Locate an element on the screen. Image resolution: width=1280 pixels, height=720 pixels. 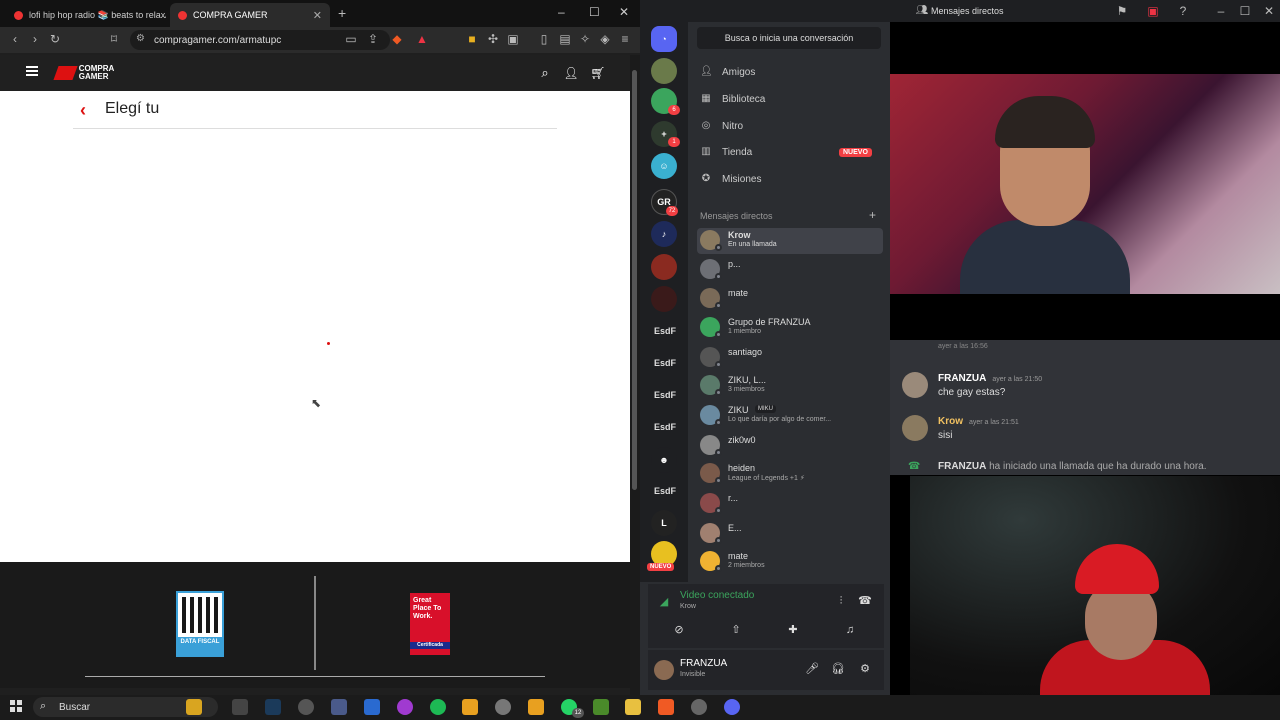
back-icon: ‹ is located at coordinates (15, 39).